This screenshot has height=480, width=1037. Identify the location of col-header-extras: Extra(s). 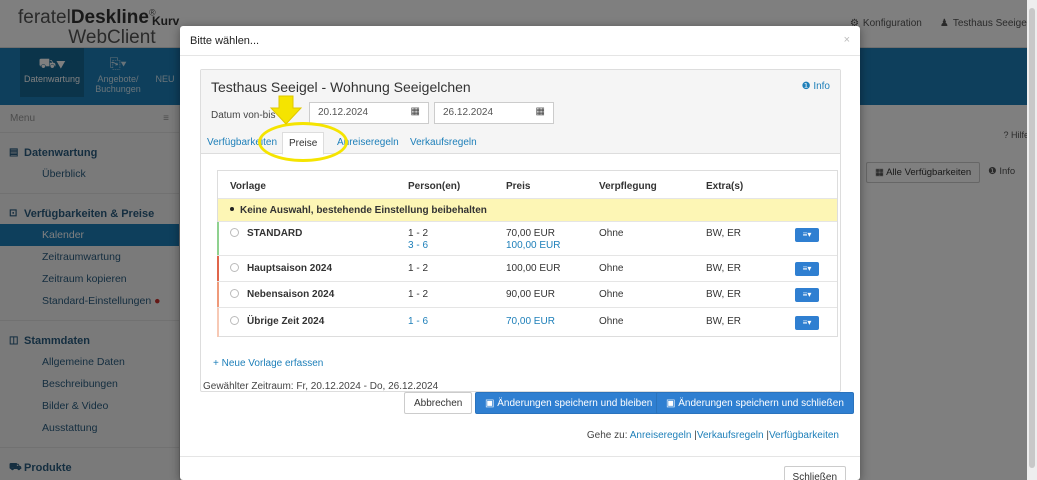
(725, 186).